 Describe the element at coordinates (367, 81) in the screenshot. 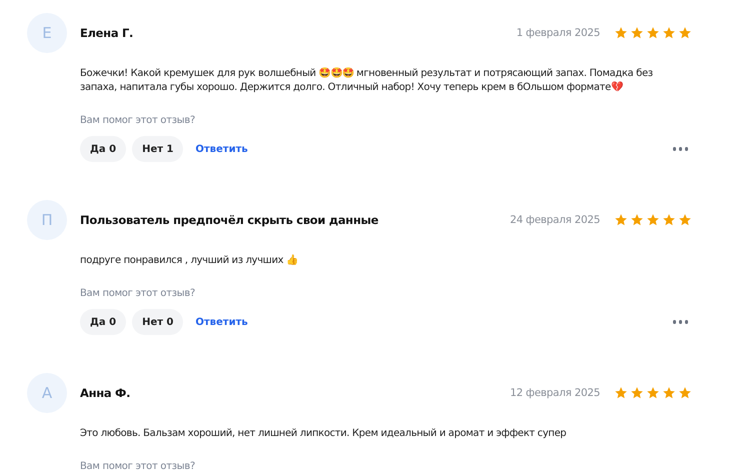

I see `review-text: Божечки! Какой кремушек для рук волшебный 🤩🤩🤩 мгновенный результат и потрясающий запах. Помадка без запаха, напитала губы хорошо. Держится долго. Отличный набор! Хочу теперь крем в бОльшом формате💔` at that location.